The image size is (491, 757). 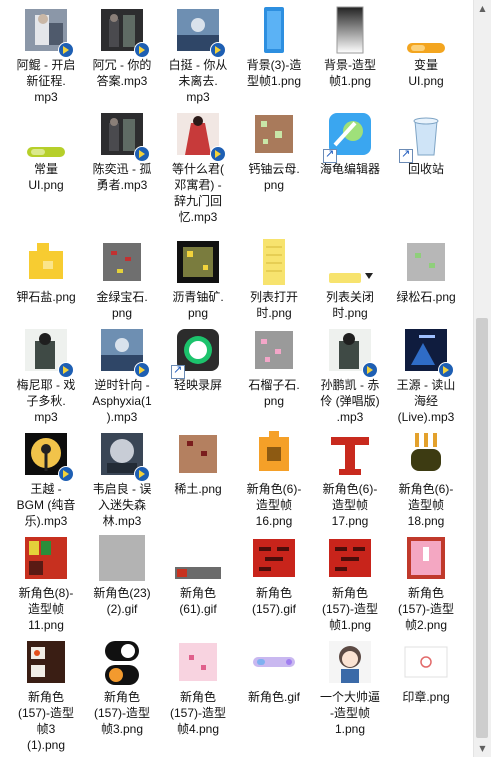 What do you see at coordinates (122, 401) in the screenshot?
I see `file-label: 逆时针向 - Asphyxia(1 ).mp3` at bounding box center [122, 401].